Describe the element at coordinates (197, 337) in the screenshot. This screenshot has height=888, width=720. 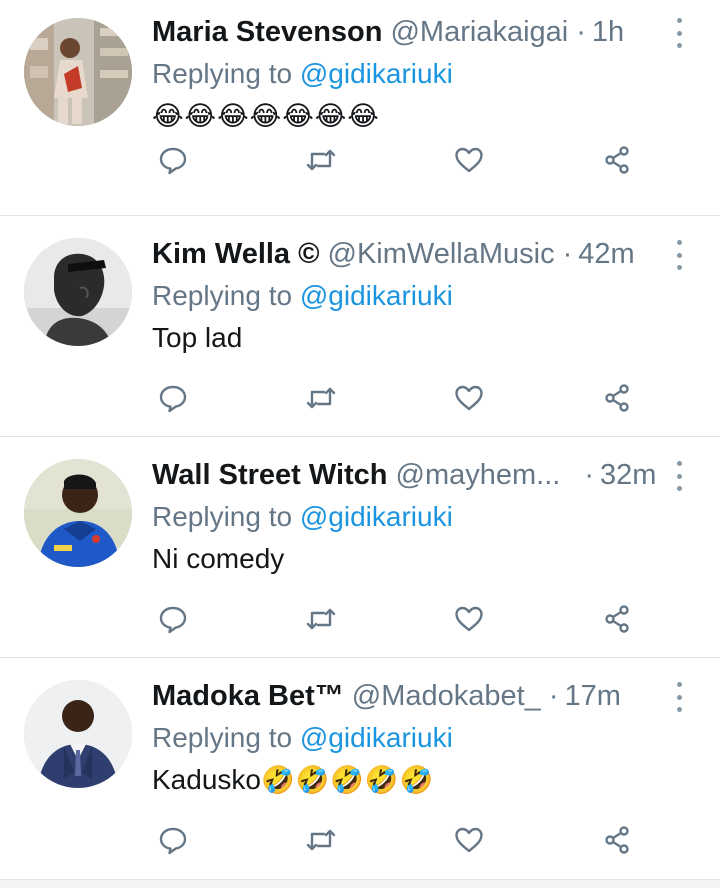
I see `tweet-text-content: Top lad` at that location.